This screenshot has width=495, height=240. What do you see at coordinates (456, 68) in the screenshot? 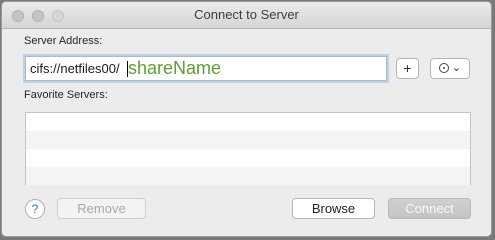
I see `chevron-down-icon: ⌄` at bounding box center [456, 68].